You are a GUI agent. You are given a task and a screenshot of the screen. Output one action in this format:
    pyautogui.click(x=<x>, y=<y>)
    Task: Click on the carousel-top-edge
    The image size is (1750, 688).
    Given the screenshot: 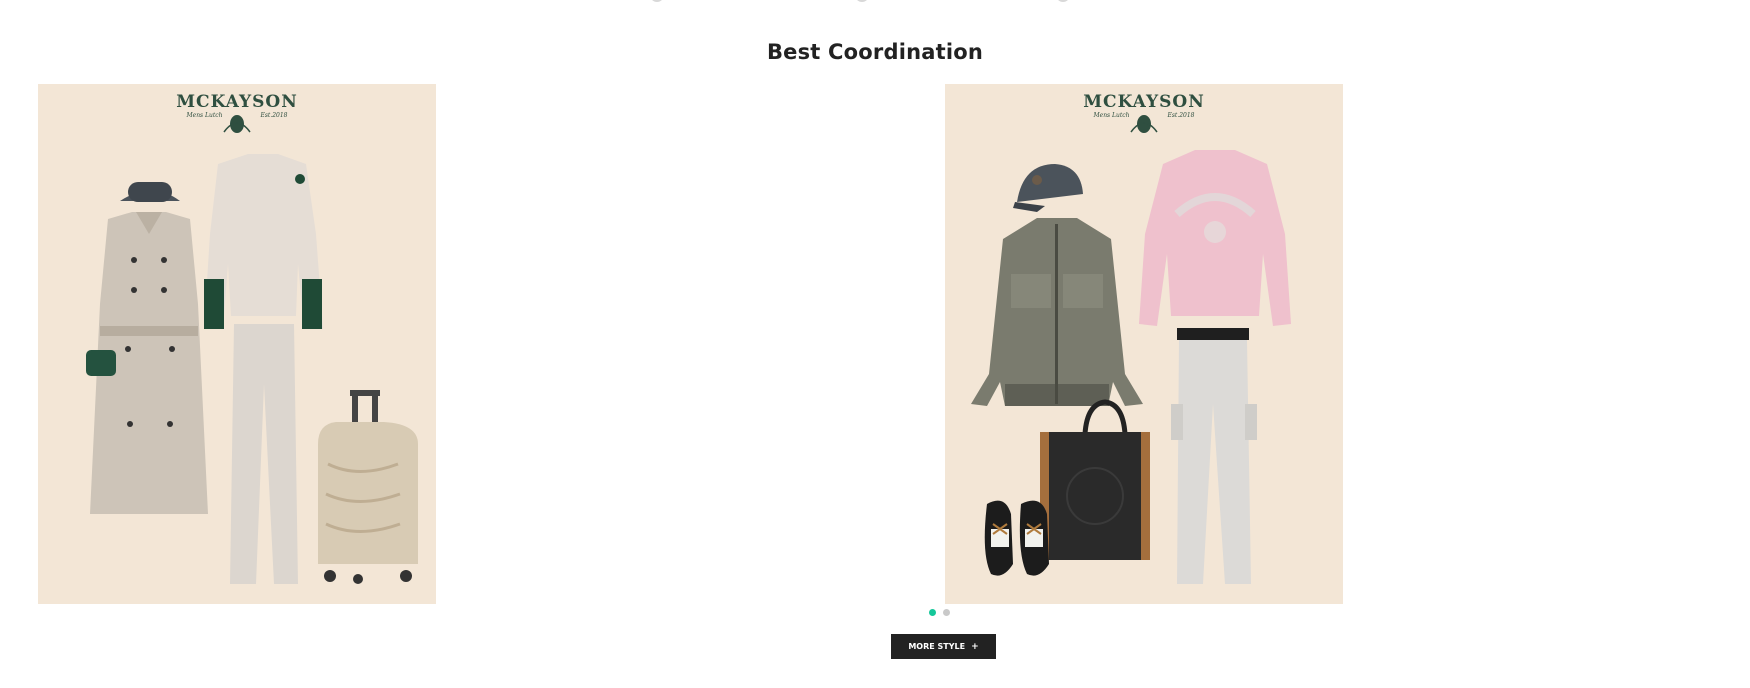 What is the action you would take?
    pyautogui.click(x=875, y=1)
    